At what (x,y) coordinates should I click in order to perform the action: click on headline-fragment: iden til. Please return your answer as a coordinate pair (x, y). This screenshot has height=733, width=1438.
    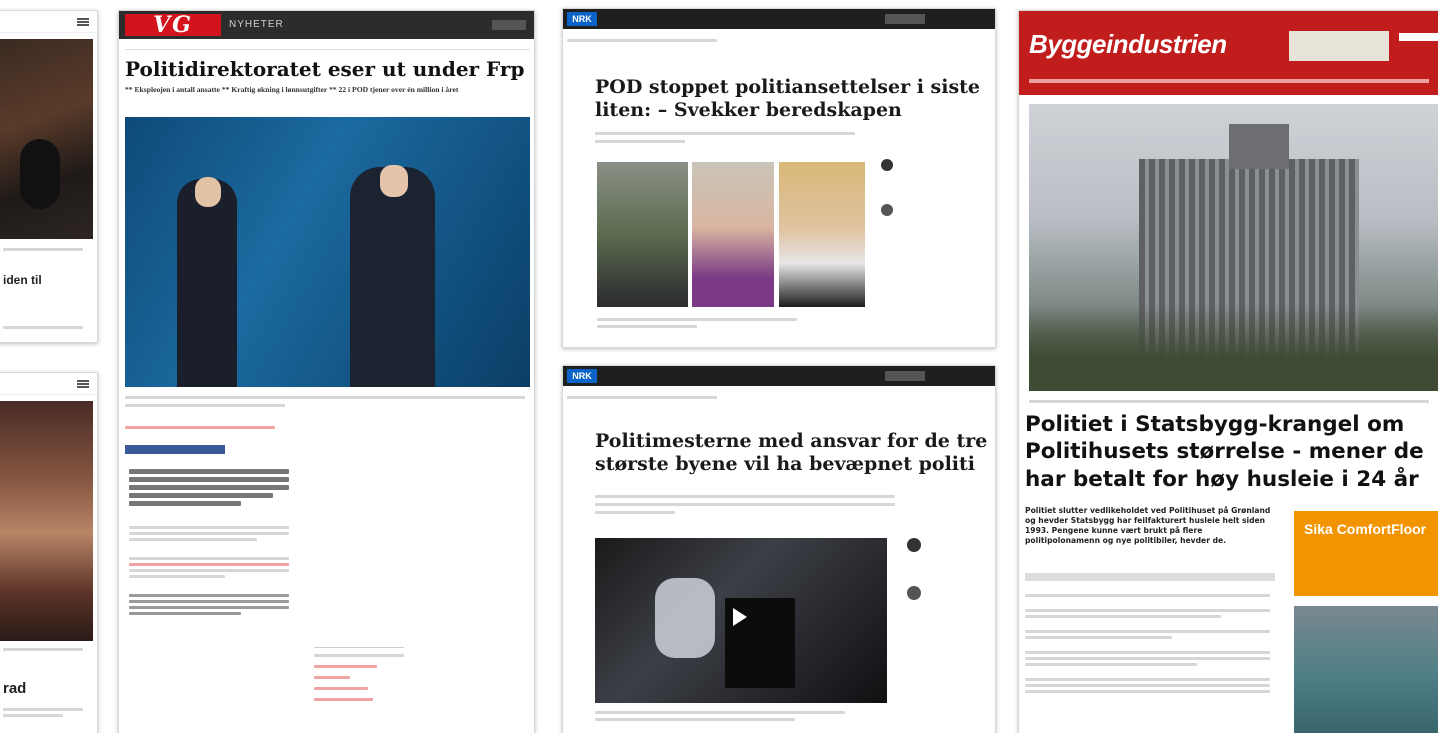
    Looking at the image, I should click on (22, 280).